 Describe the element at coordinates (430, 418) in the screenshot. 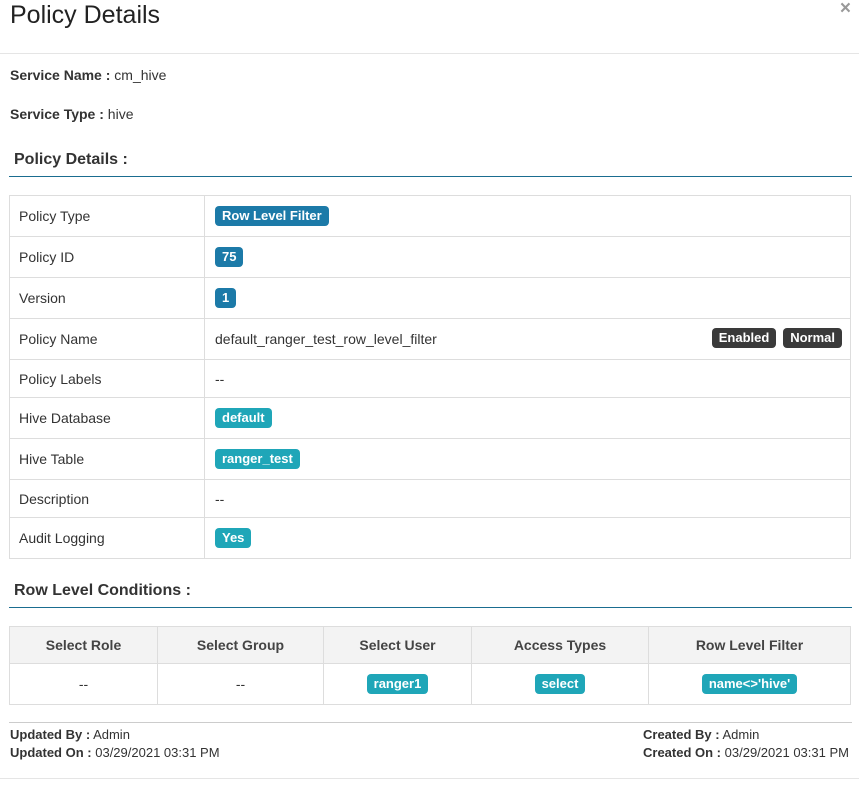

I see `detail-row-hive-database: Hive Database default` at that location.